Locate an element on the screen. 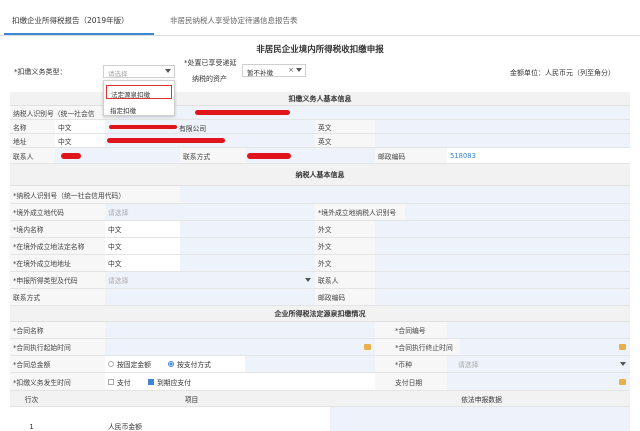  radio-payment-method-label: 按支付方式 is located at coordinates (194, 365).